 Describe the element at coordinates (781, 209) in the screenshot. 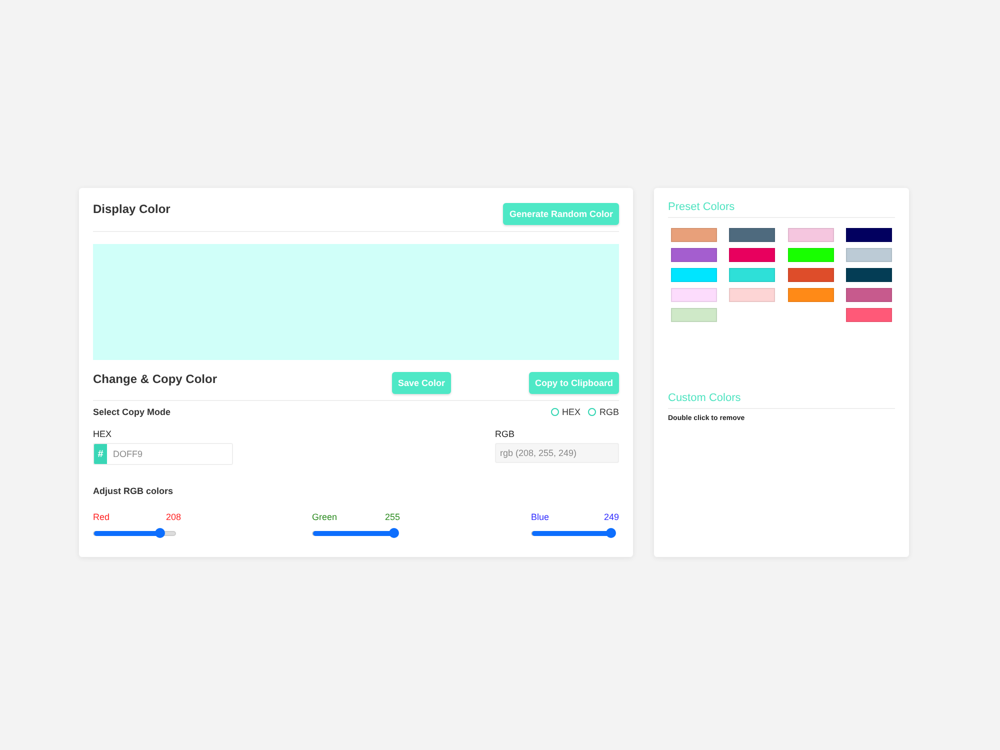

I see `section-title: Preset Colors` at that location.